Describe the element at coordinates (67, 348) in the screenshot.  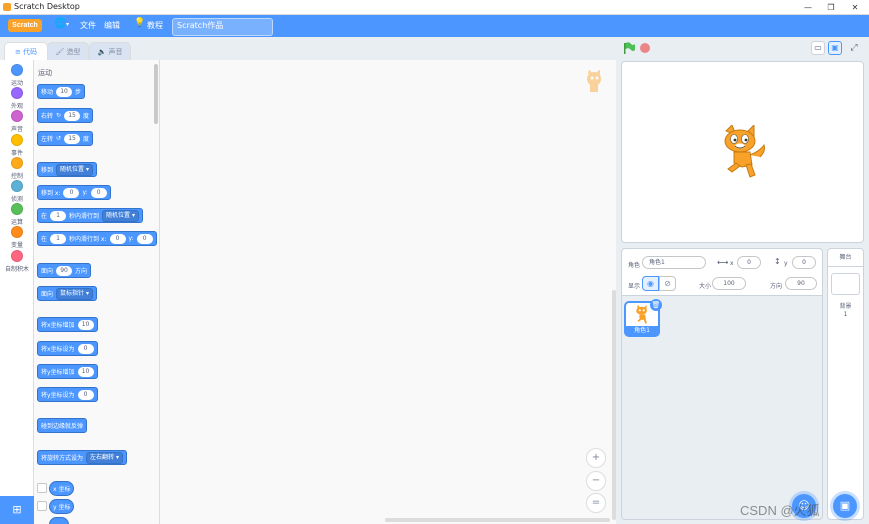
I see `block-set-x: 将x坐标设为 0` at that location.